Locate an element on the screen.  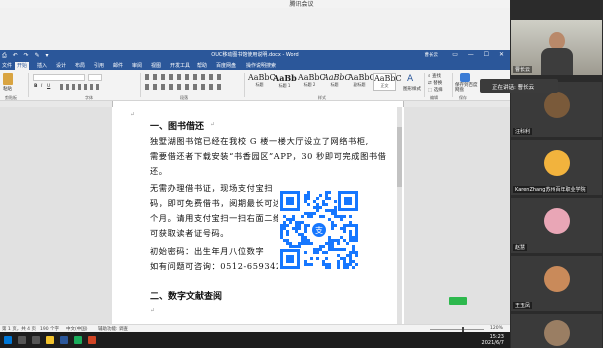
find-label: 查找 is located at coordinates (436, 76).